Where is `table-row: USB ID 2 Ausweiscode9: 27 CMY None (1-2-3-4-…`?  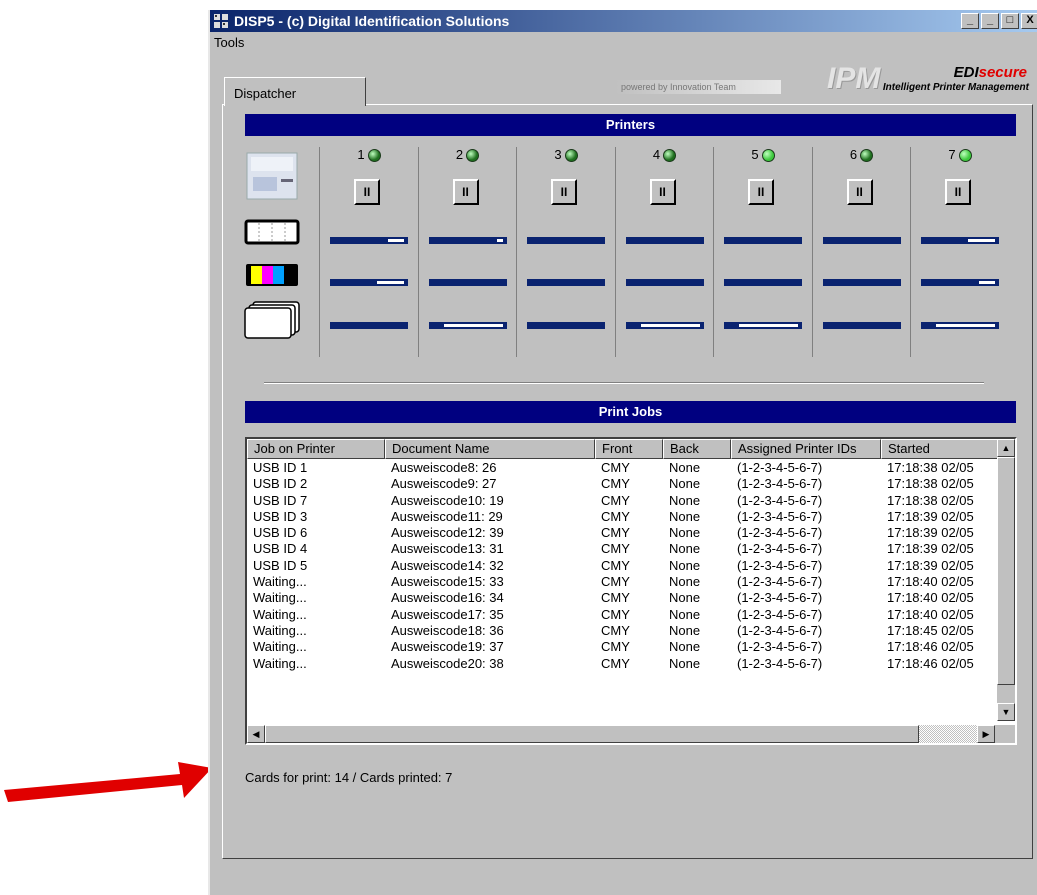
table-row: USB ID 2 Ausweiscode9: 27 CMY None (1-2-3-4-… is located at coordinates (619, 484).